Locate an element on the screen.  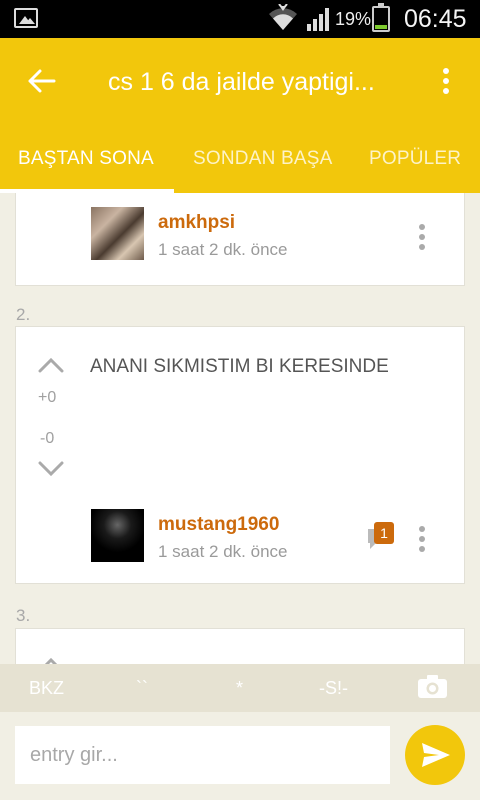
entry-number: 2. is located at coordinates (23, 314).